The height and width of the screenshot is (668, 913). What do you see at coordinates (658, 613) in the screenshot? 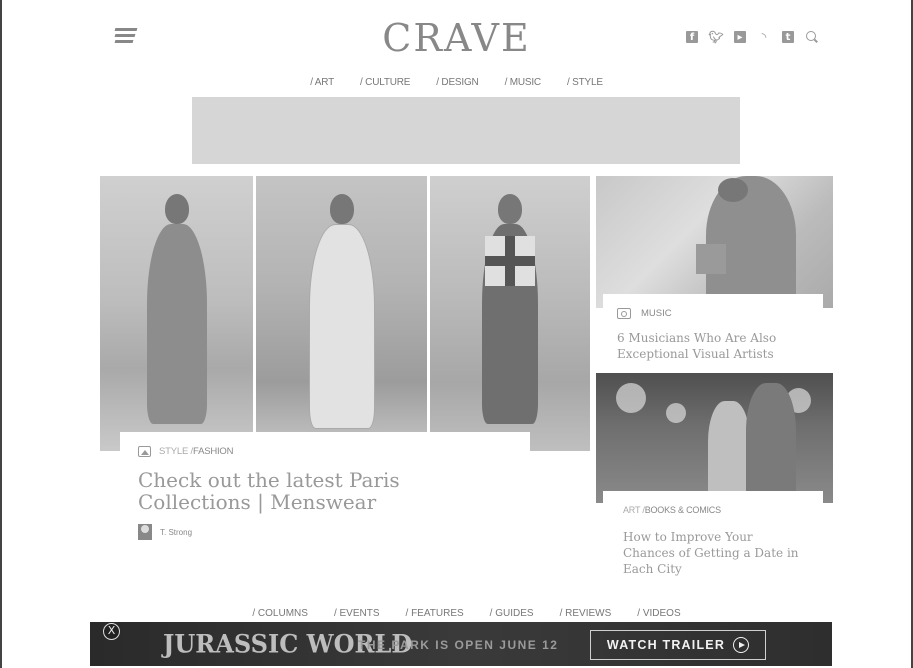
I see `nav-videos: / VIDEOS` at bounding box center [658, 613].